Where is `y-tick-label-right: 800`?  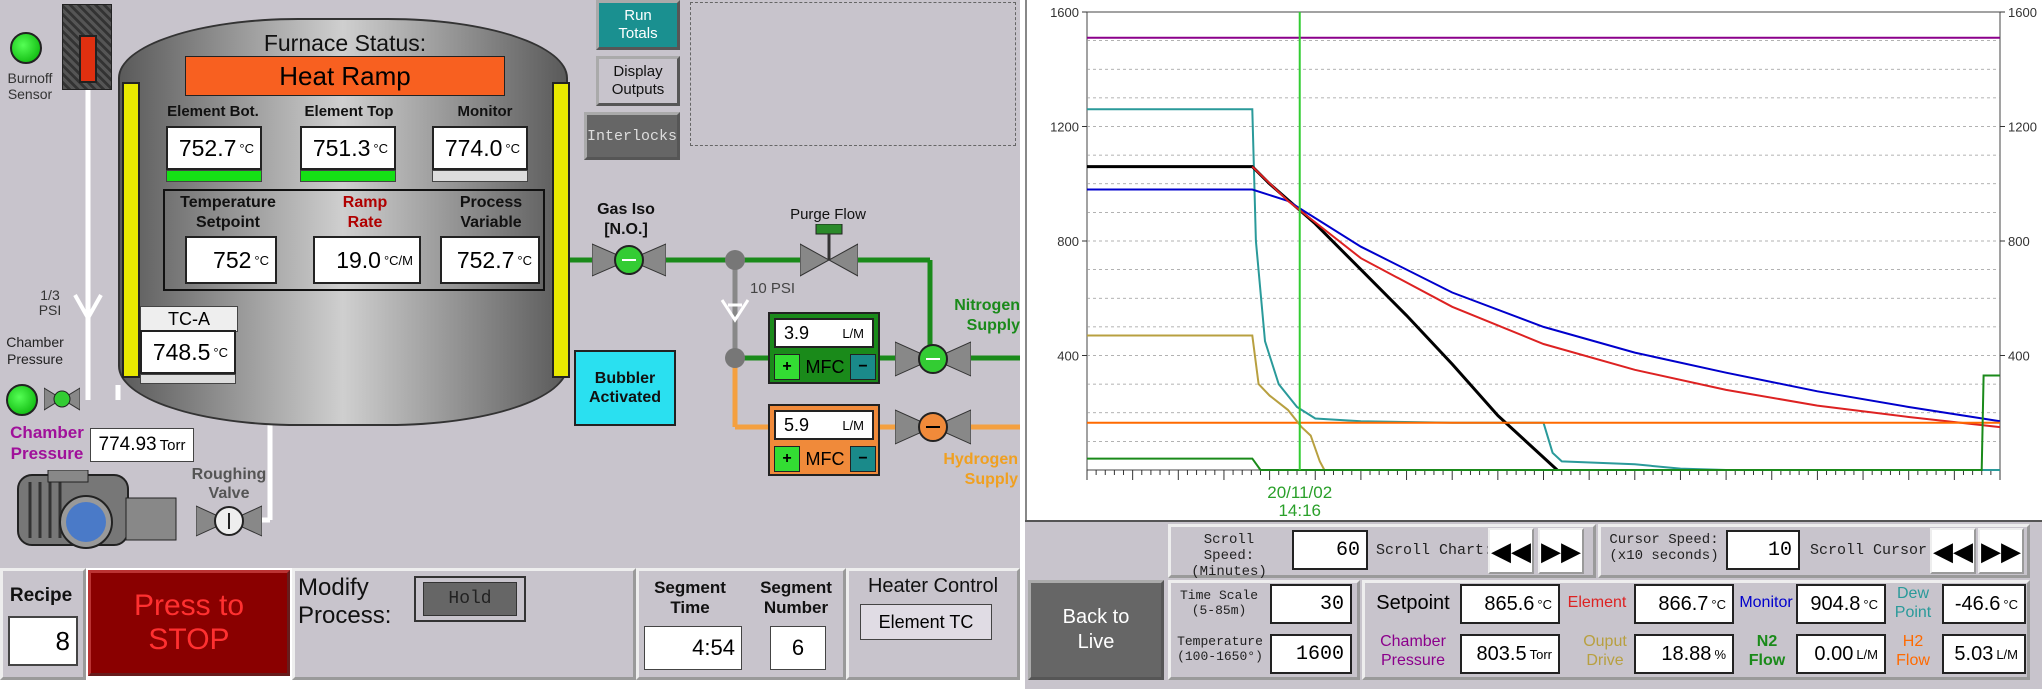
y-tick-label-right: 800 is located at coordinates (2019, 241).